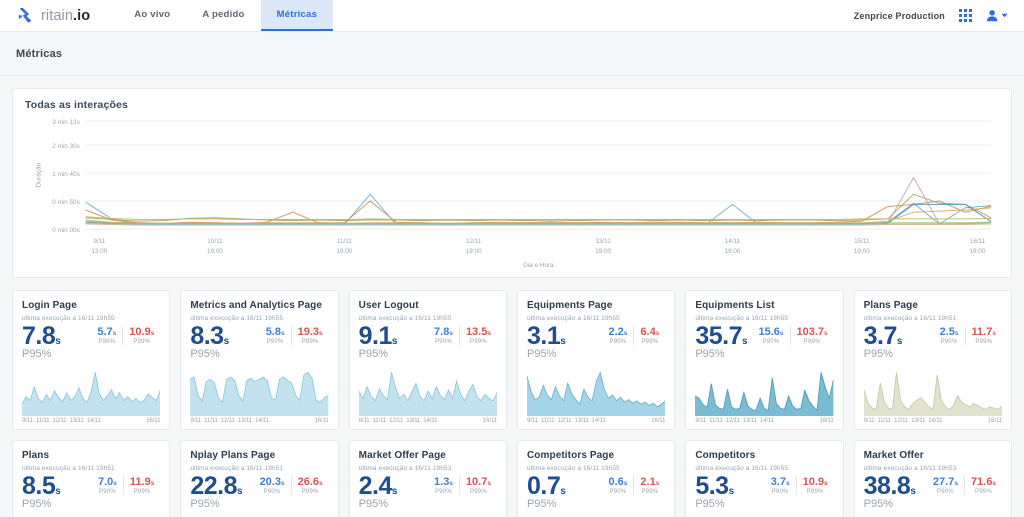 The image size is (1024, 517). Describe the element at coordinates (649, 335) in the screenshot. I see `p99-stat: 6.4s P99%` at that location.